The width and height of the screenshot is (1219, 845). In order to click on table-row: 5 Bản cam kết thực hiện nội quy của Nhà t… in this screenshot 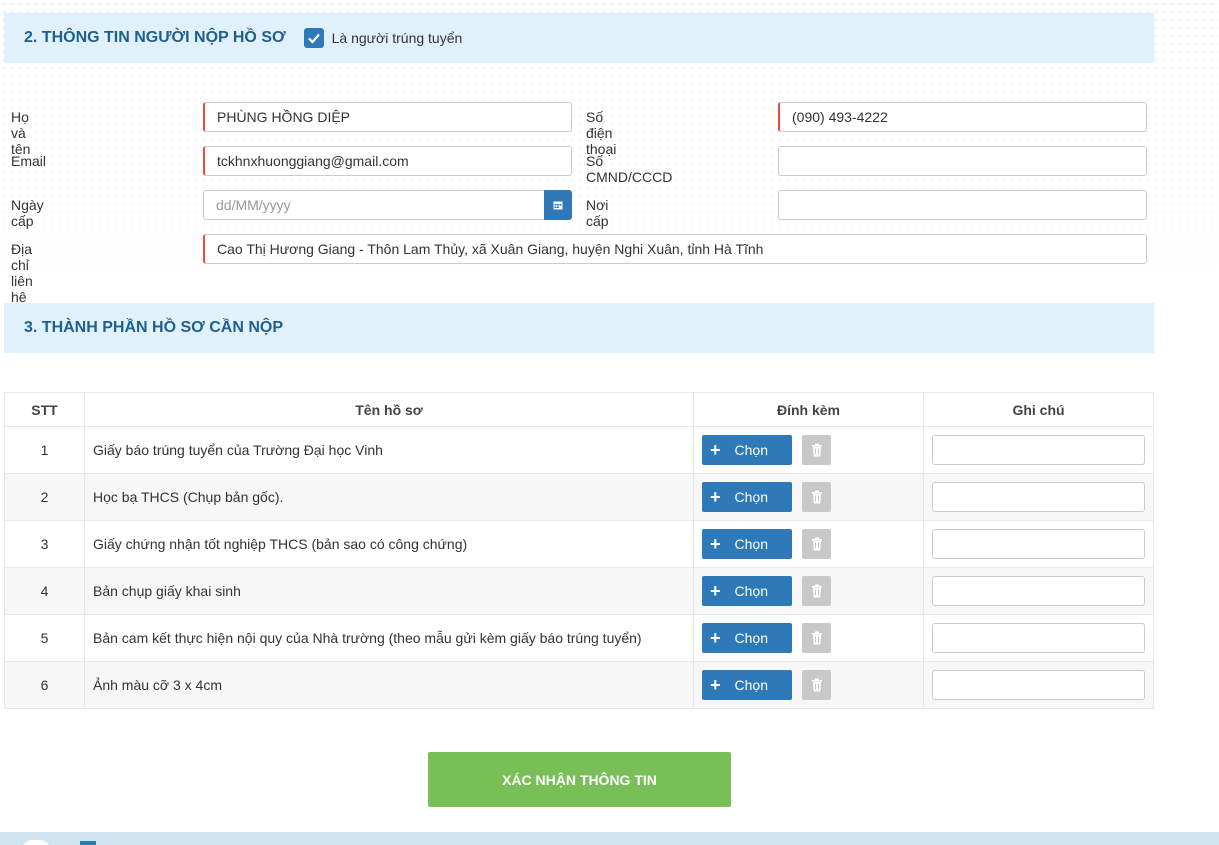, I will do `click(579, 638)`.